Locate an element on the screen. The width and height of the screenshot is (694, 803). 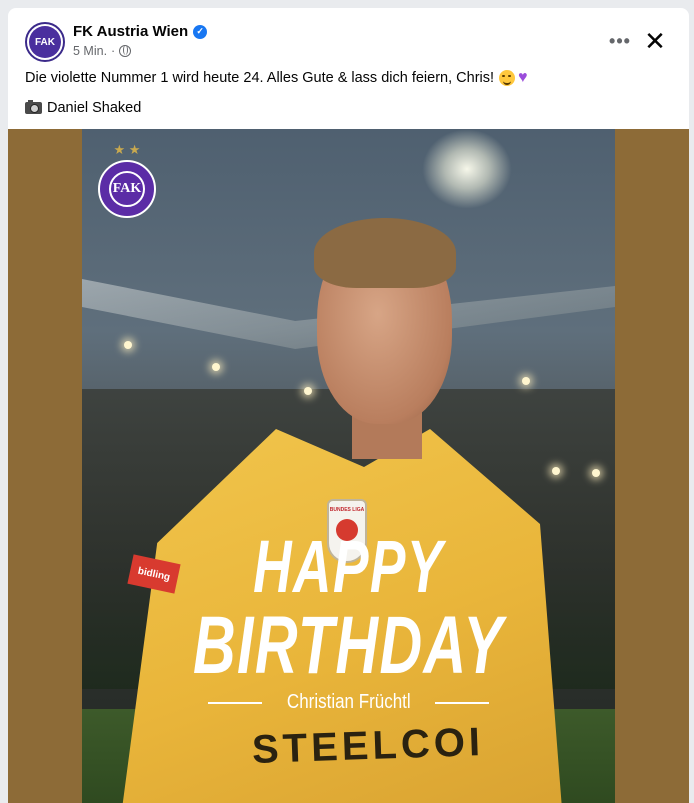
crest-letters: FAK is located at coordinates (127, 189).